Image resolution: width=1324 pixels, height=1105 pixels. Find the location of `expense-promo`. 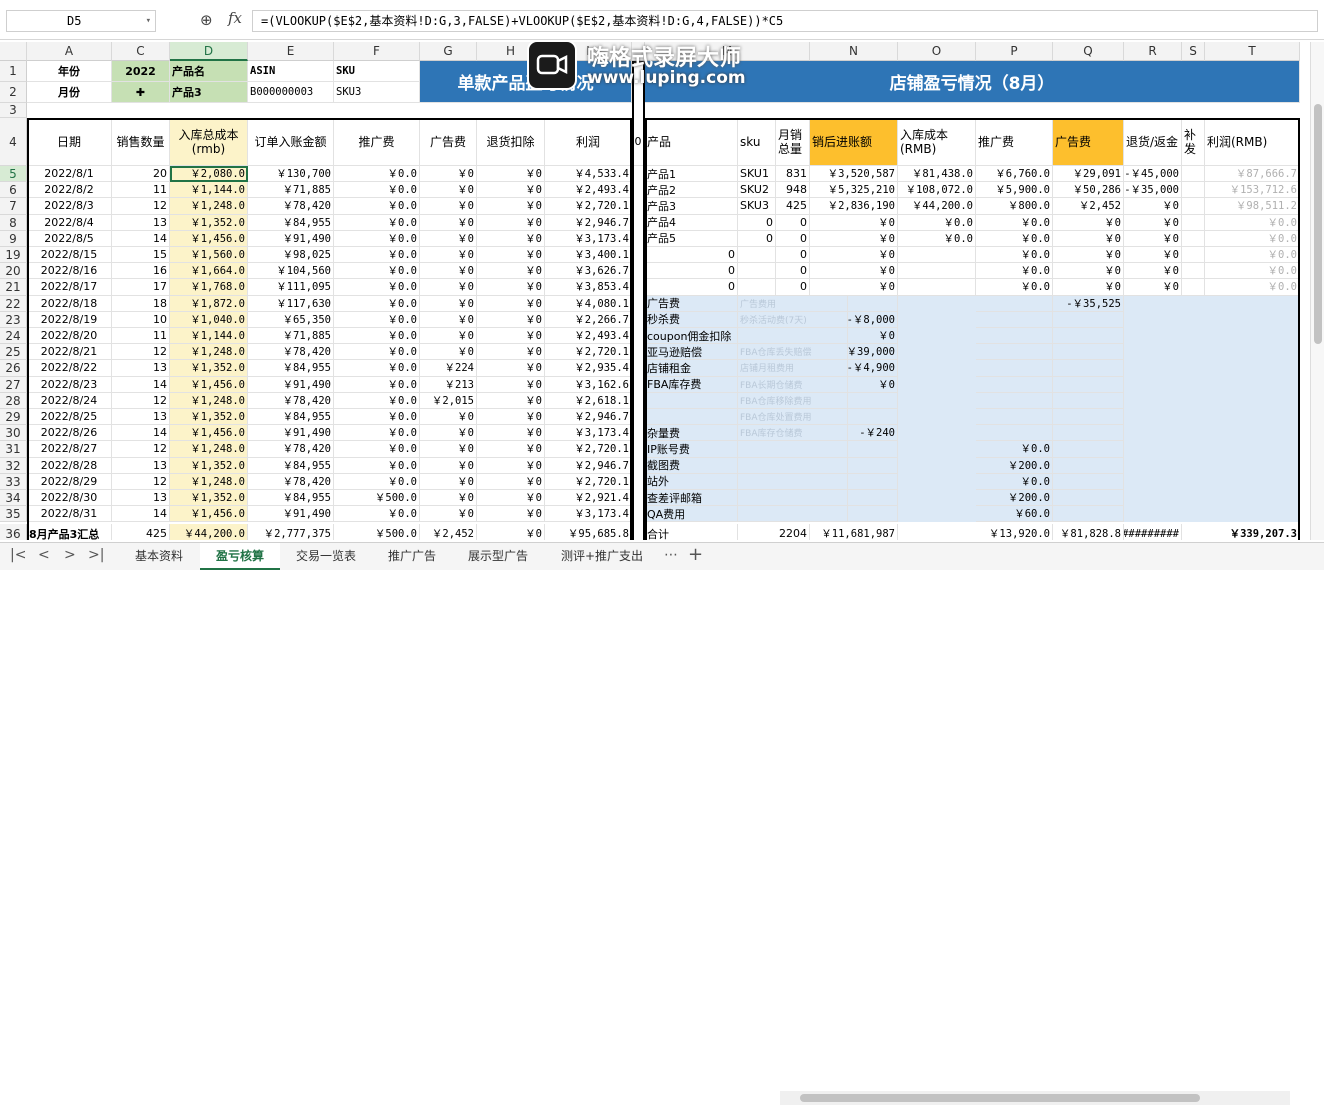

expense-promo is located at coordinates (1014, 352).